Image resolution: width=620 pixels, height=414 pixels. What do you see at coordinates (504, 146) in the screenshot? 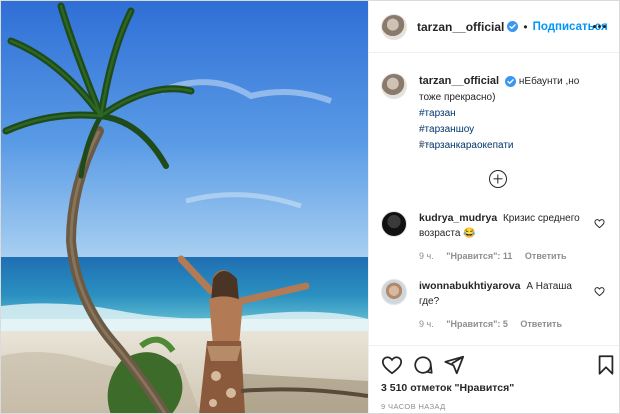
I see `hashtag-link: #тарзанкараокепати` at bounding box center [504, 146].